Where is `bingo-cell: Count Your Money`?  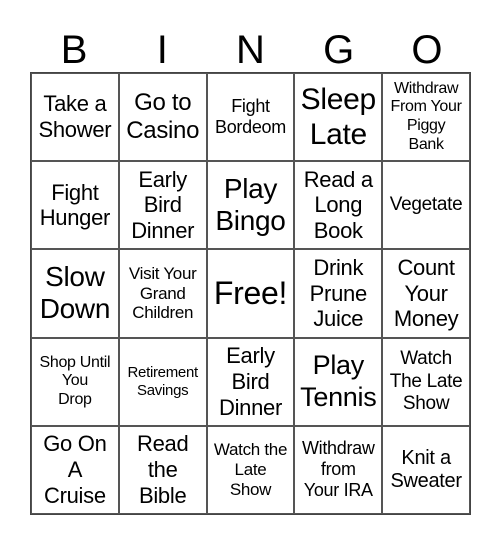 bingo-cell: Count Your Money is located at coordinates (426, 293).